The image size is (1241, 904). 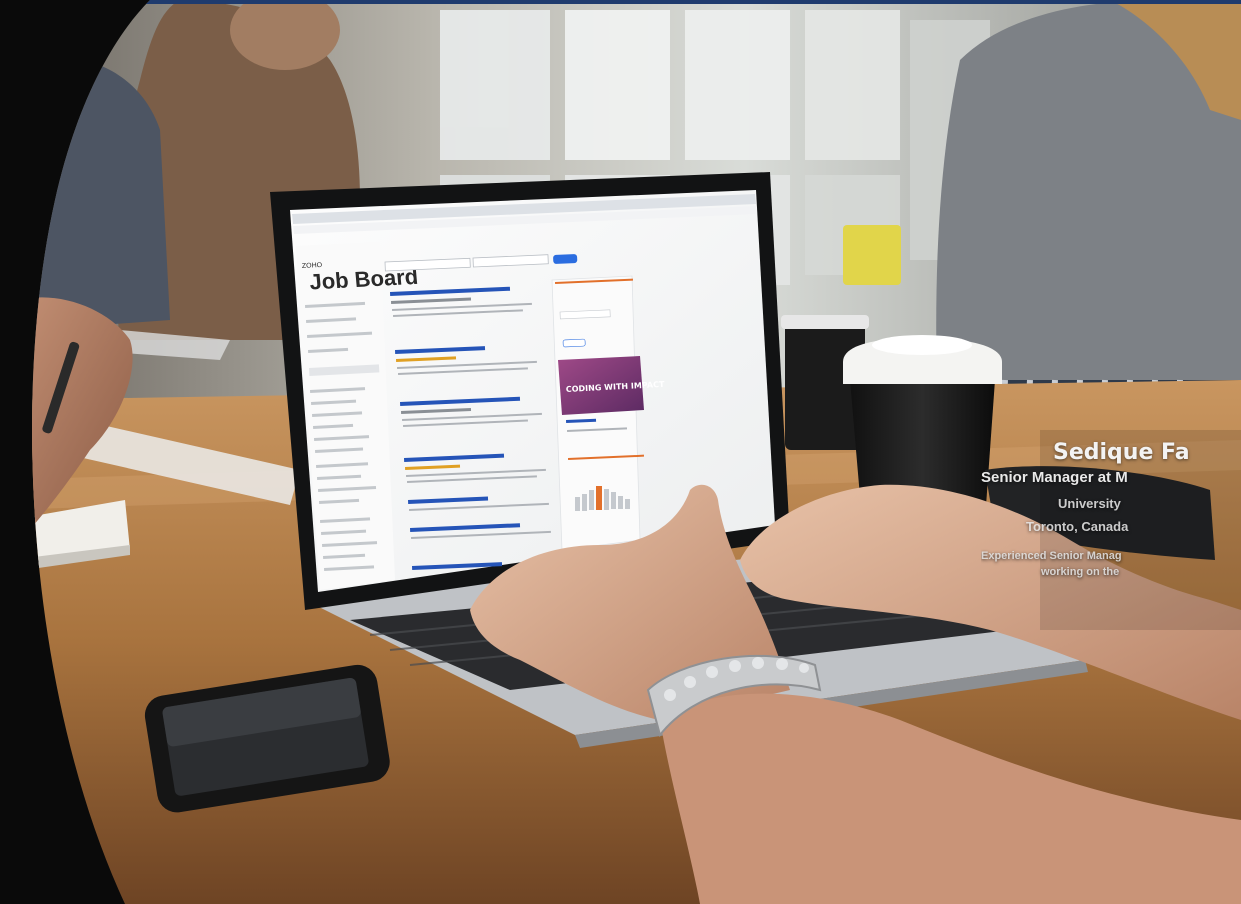 I want to click on profile-headline: Senior Manager at M, so click(x=1054, y=477).